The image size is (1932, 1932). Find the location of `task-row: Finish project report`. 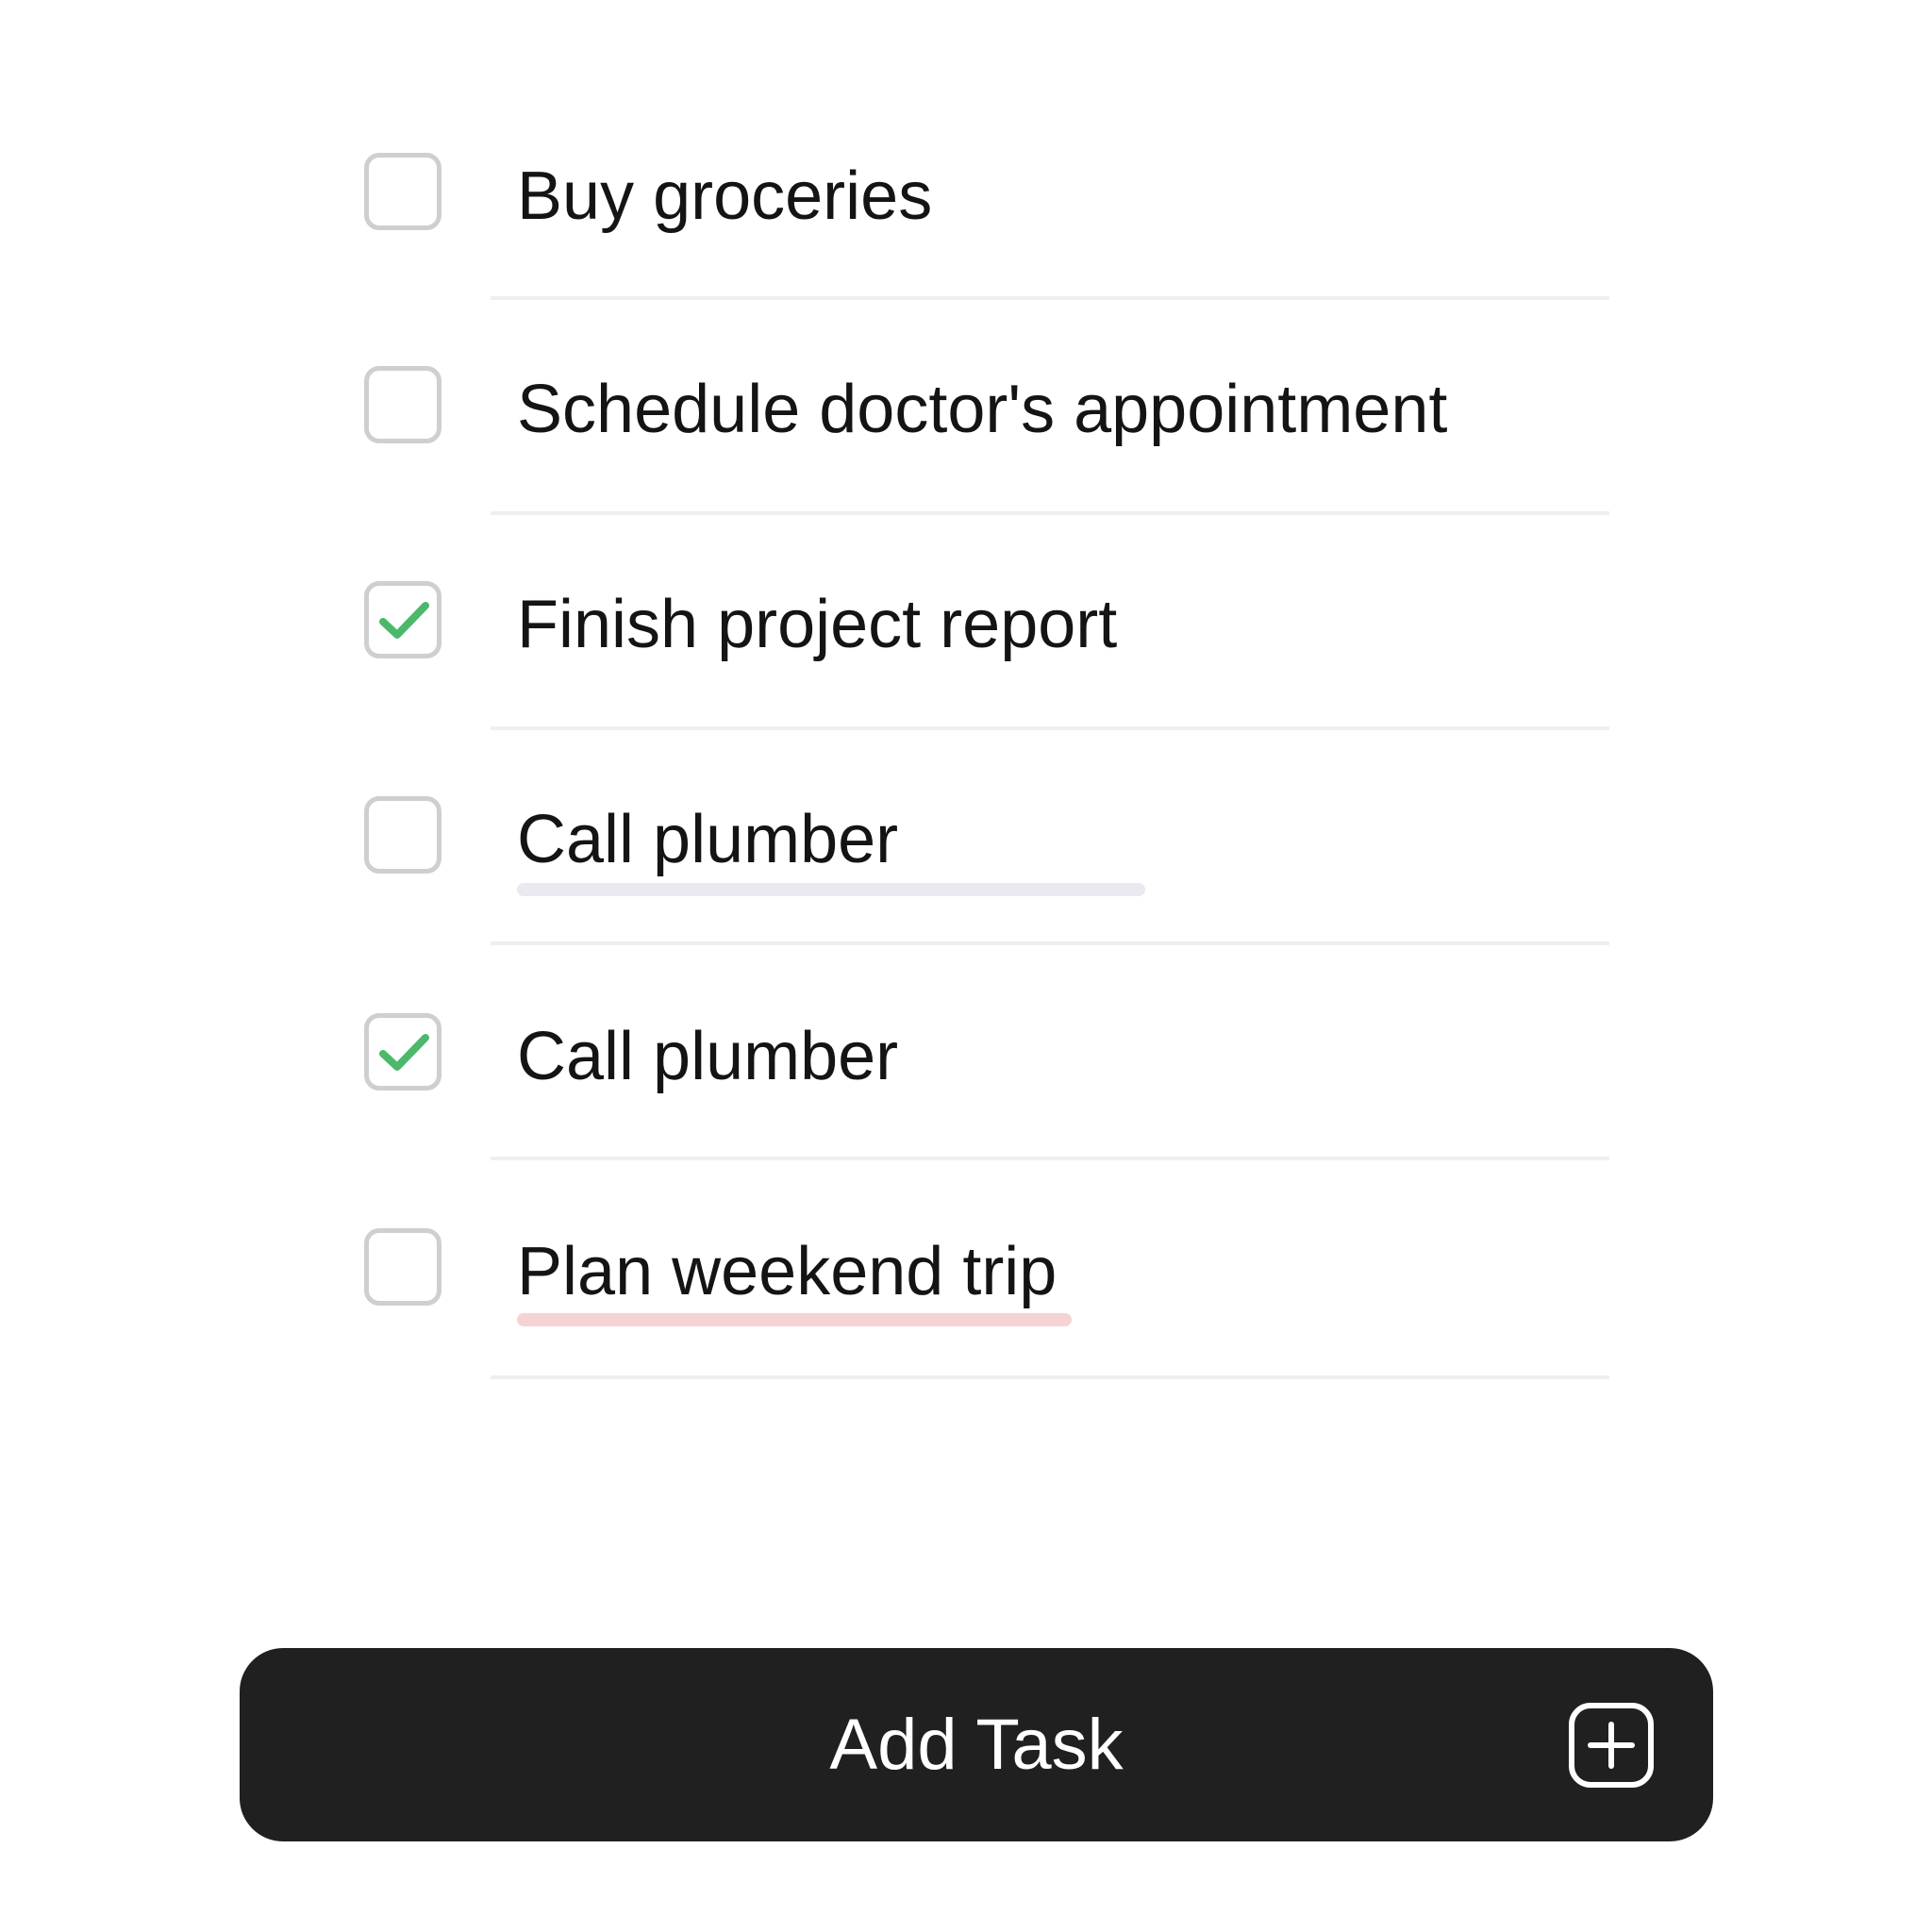

task-row: Finish project report is located at coordinates (966, 625).